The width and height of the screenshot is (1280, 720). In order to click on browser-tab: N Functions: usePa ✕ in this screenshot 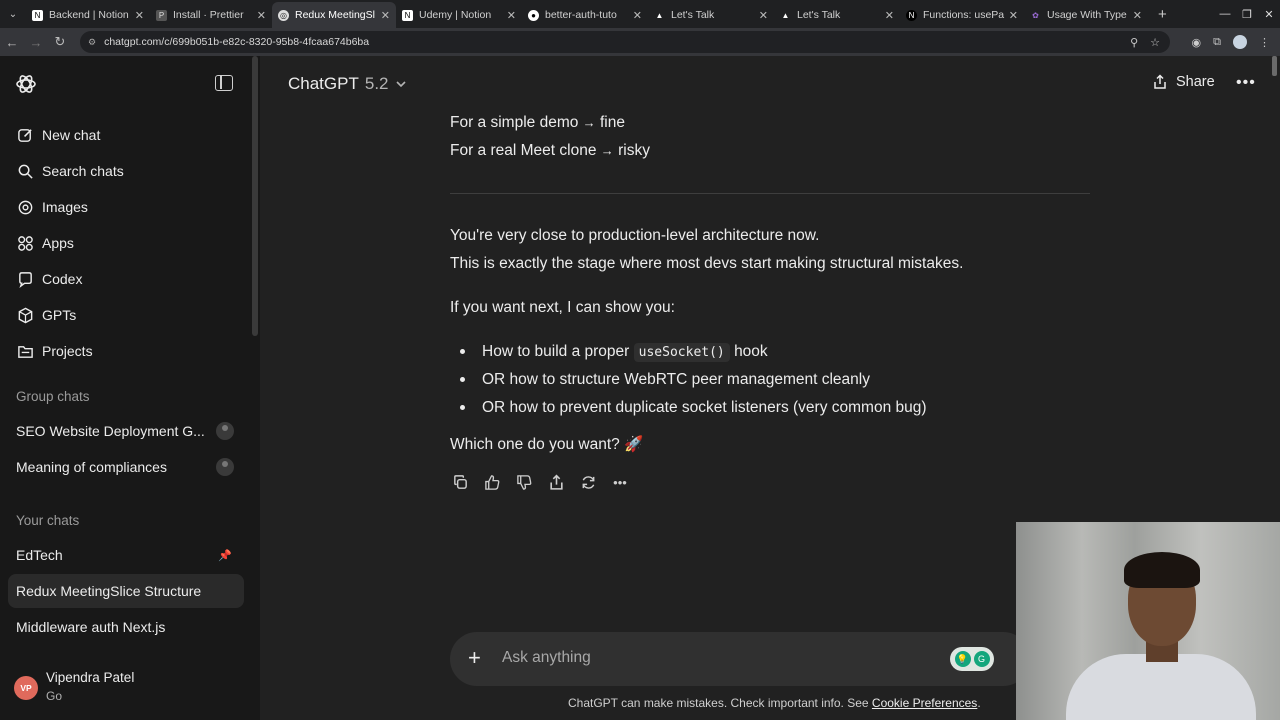, I will do `click(962, 15)`.